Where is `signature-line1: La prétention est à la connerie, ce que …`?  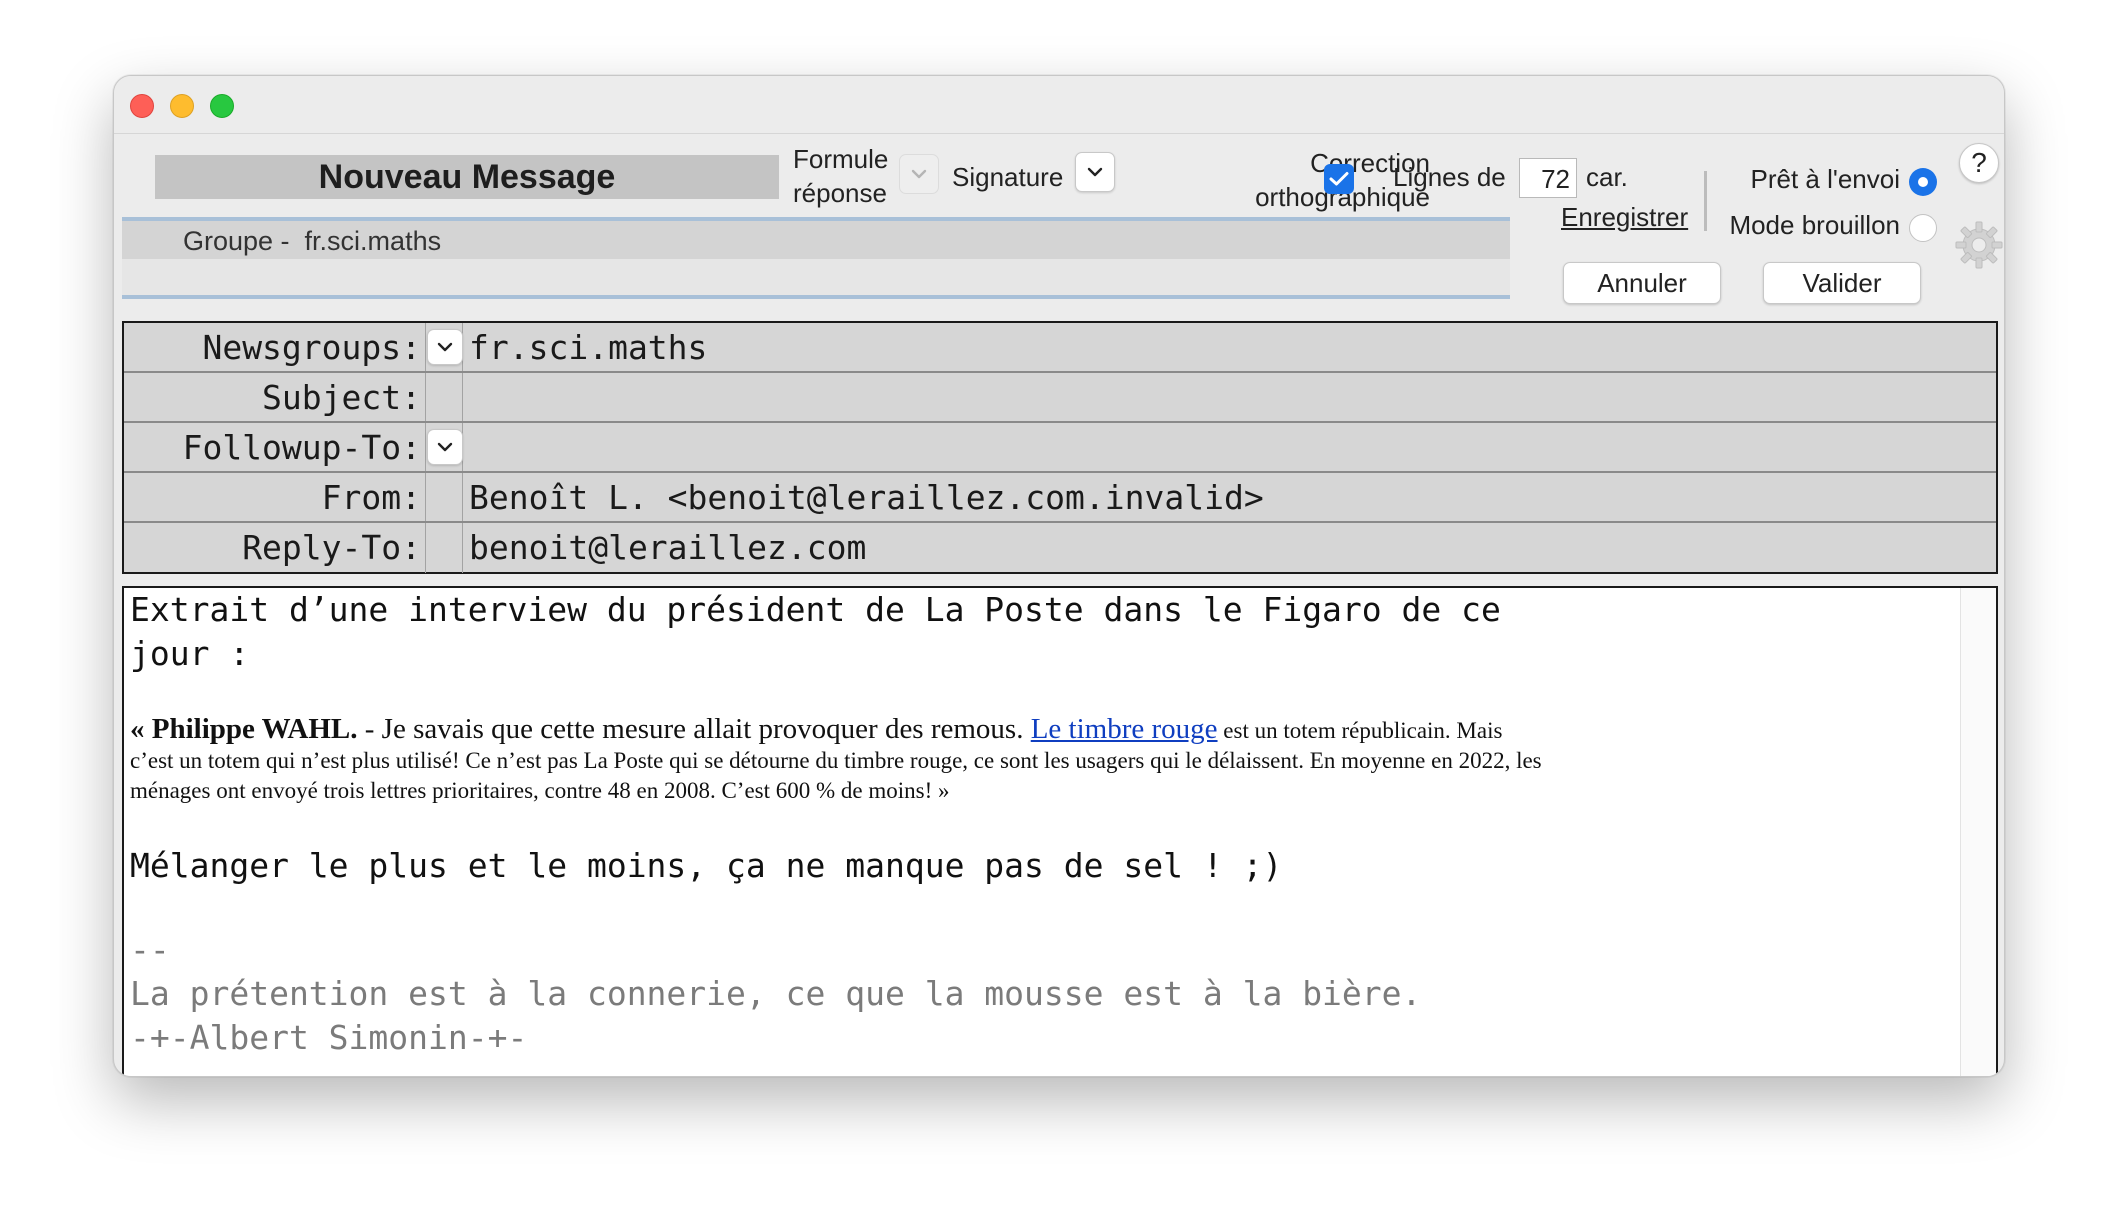
signature-line1: La prétention est à la connerie, ce que … is located at coordinates (776, 993).